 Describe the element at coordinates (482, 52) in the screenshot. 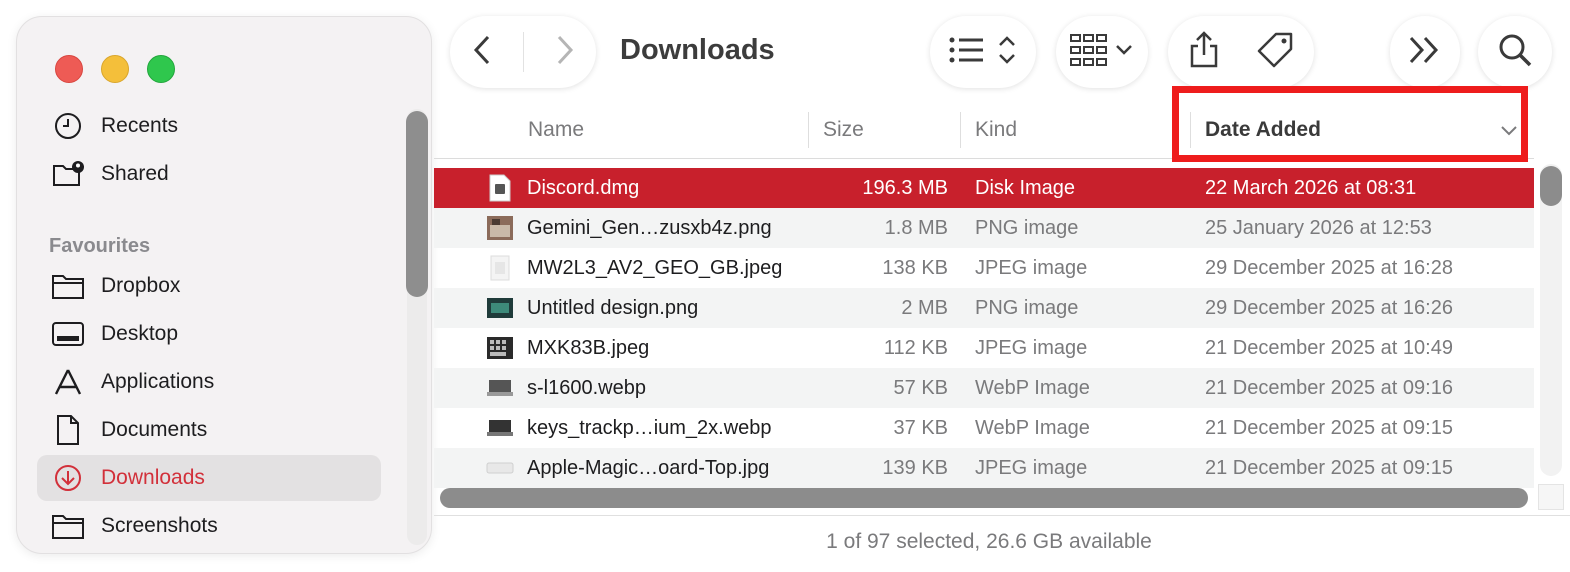

I see `chevron-left-icon` at that location.